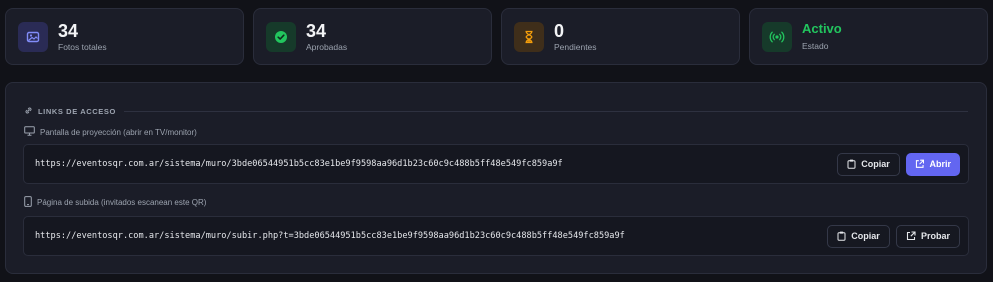 The image size is (993, 282). I want to click on section-header: LINKS DE ACCESO, so click(496, 111).